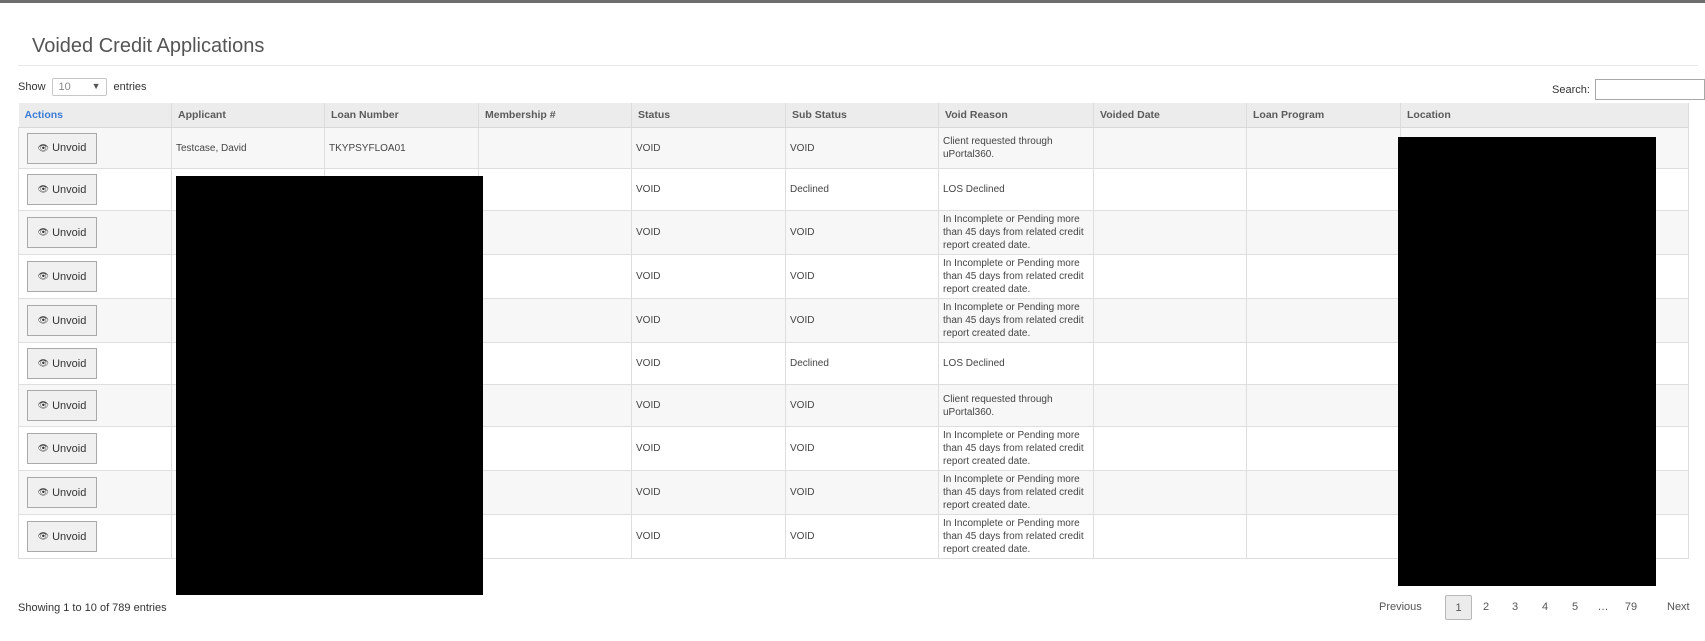 This screenshot has width=1705, height=641. I want to click on column-header-actions: Actions, so click(95, 115).